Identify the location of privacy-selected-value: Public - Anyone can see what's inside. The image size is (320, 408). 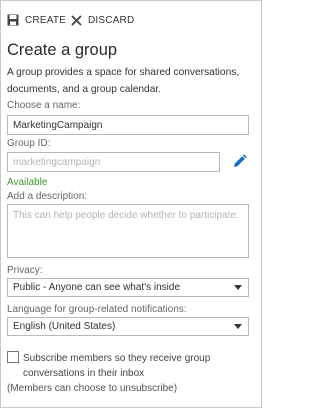
(97, 287).